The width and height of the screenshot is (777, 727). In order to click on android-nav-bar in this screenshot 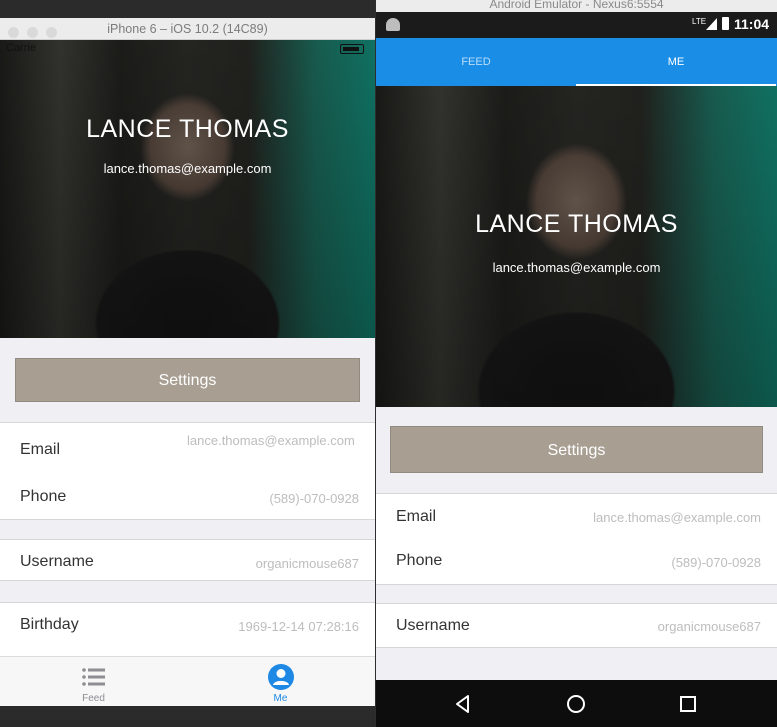, I will do `click(576, 703)`.